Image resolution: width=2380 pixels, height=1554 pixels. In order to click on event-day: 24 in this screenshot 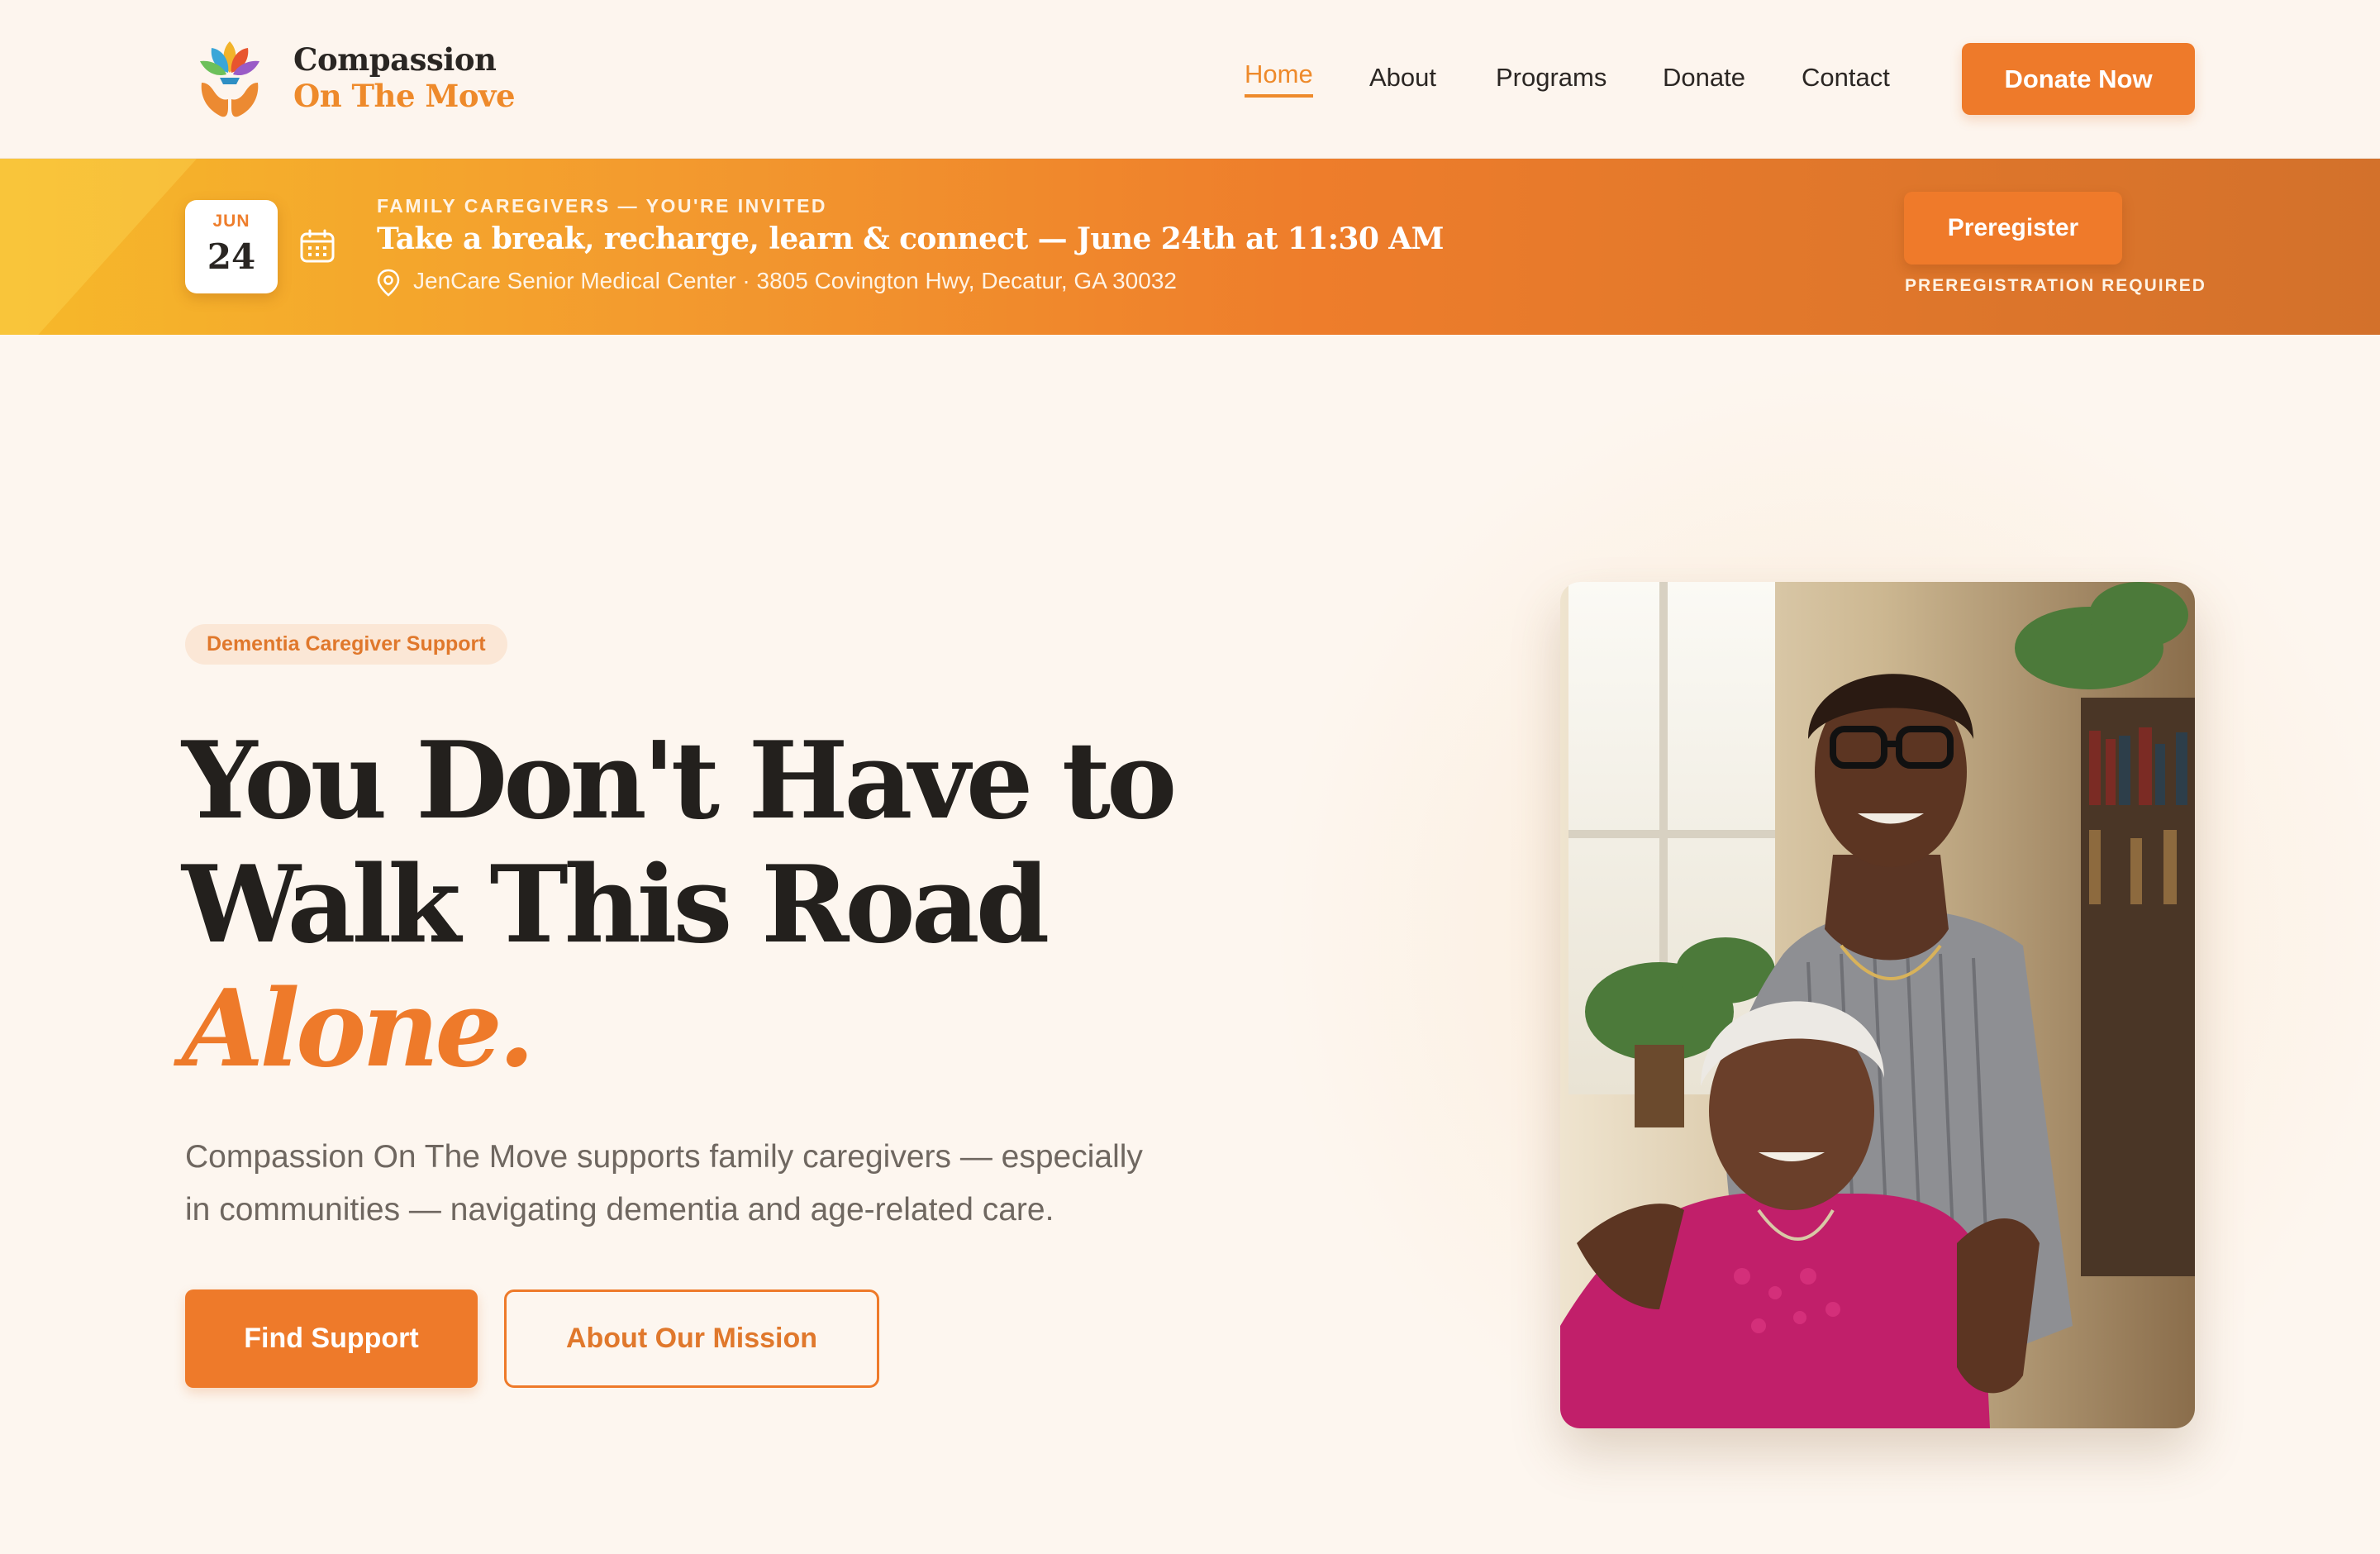, I will do `click(231, 256)`.